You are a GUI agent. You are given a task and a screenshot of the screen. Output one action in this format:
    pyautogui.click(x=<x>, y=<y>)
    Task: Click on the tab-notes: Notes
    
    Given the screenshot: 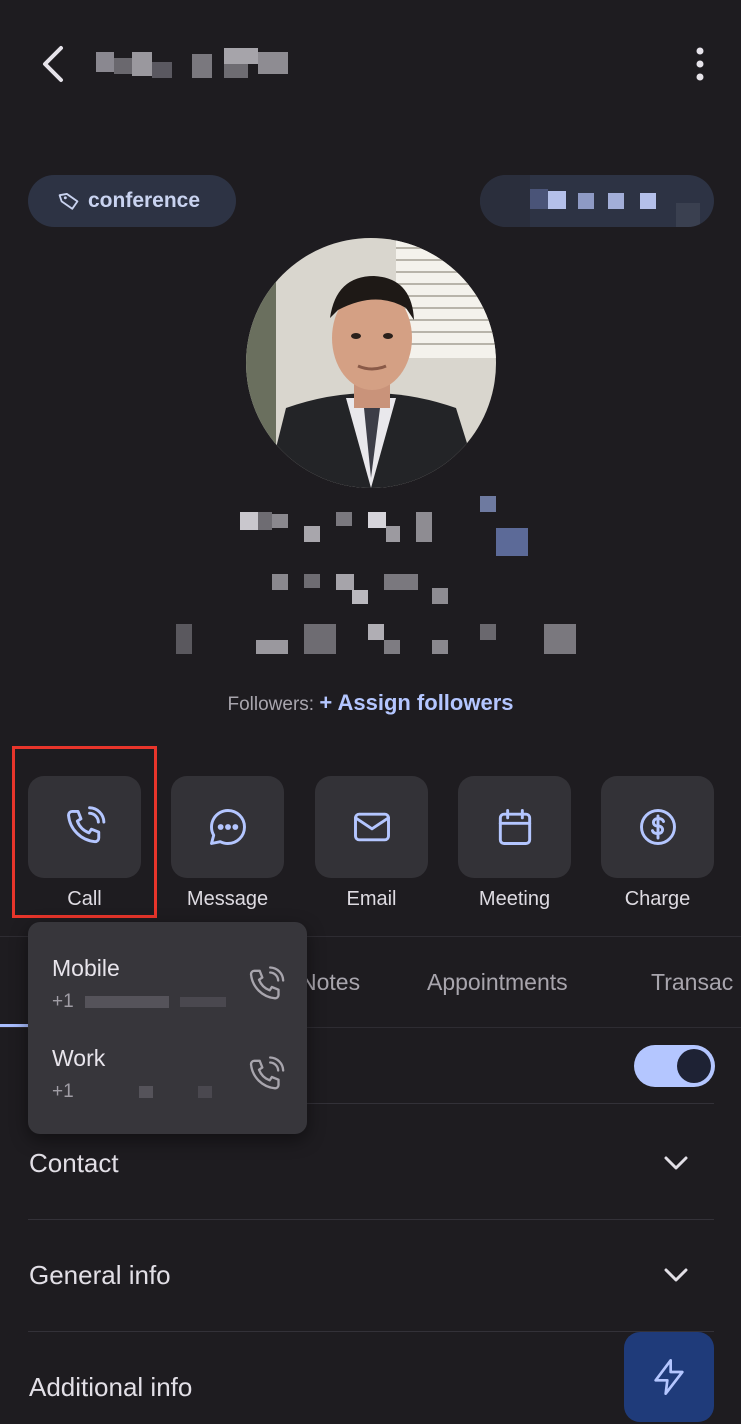 What is the action you would take?
    pyautogui.click(x=330, y=982)
    